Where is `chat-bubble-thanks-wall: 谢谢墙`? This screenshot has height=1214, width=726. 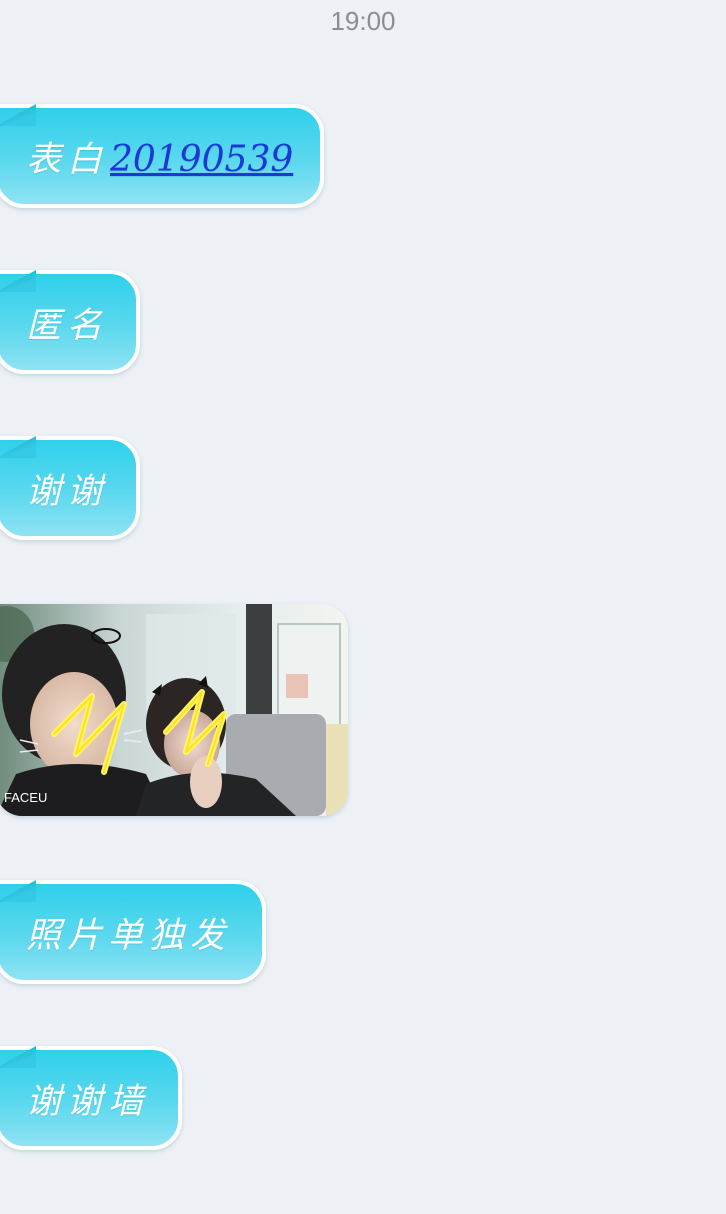
chat-bubble-thanks-wall: 谢谢墙 is located at coordinates (91, 1098).